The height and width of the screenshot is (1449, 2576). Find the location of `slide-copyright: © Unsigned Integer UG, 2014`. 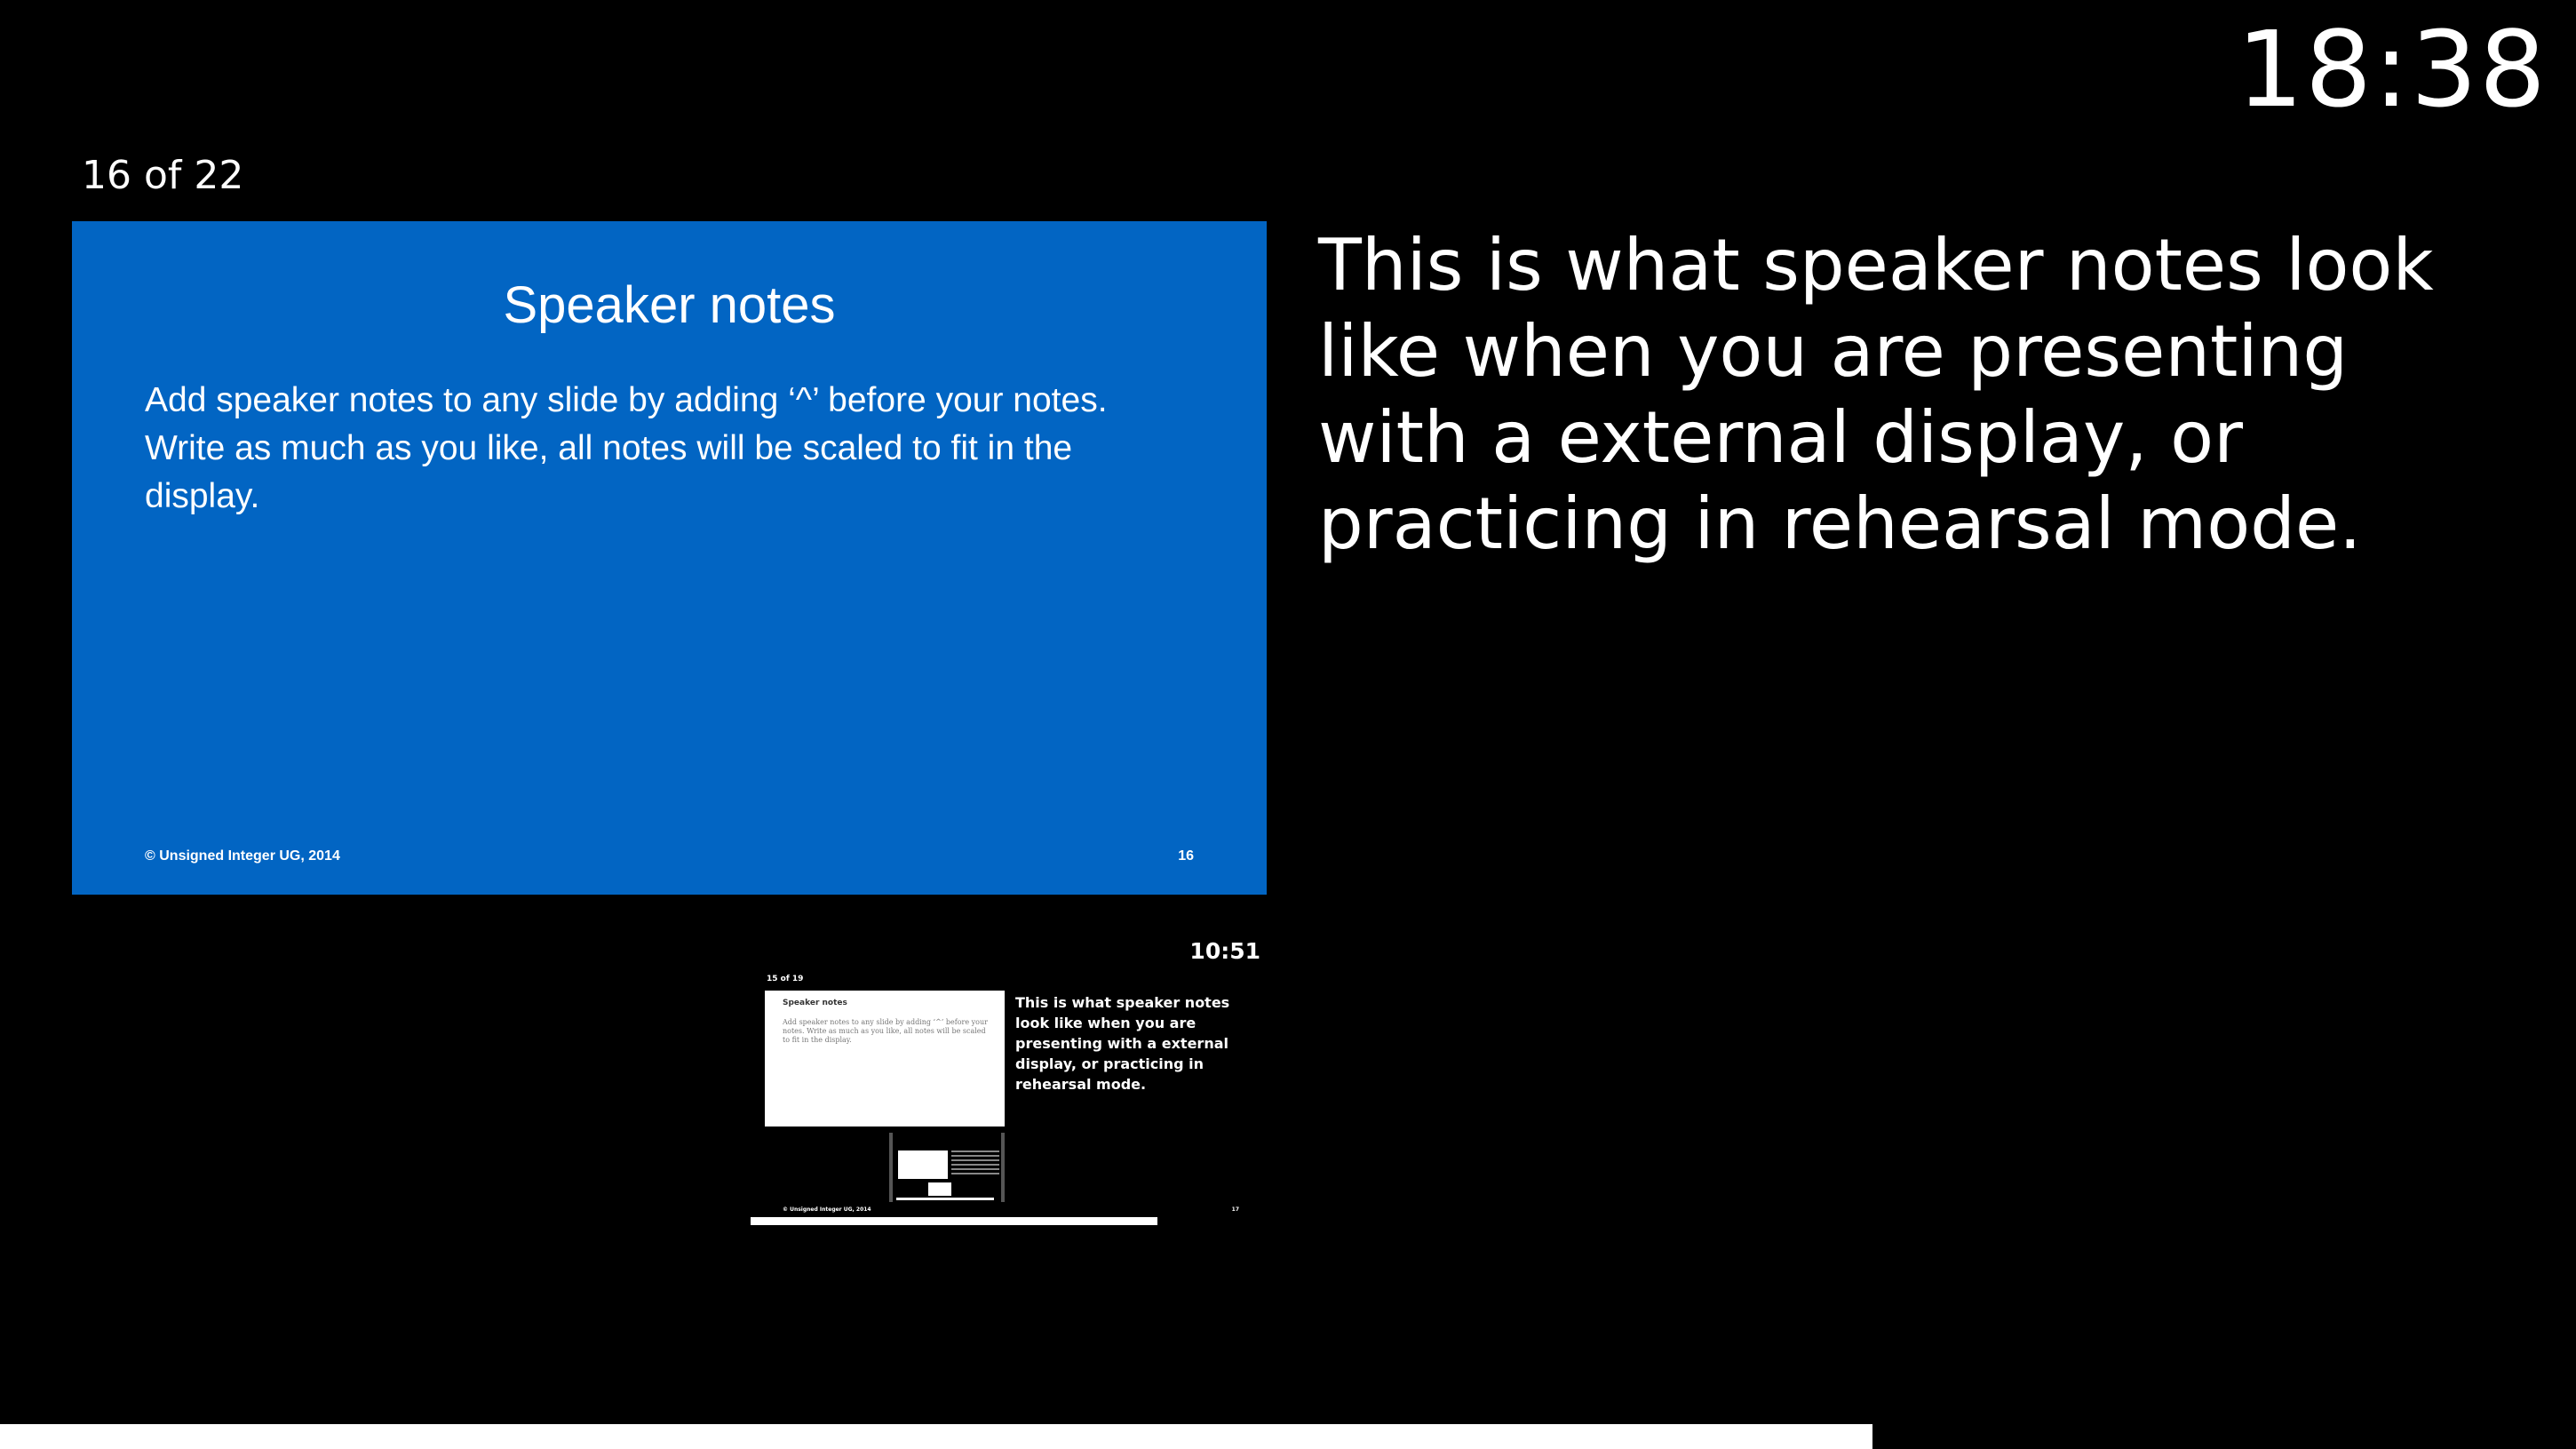

slide-copyright: © Unsigned Integer UG, 2014 is located at coordinates (242, 856).